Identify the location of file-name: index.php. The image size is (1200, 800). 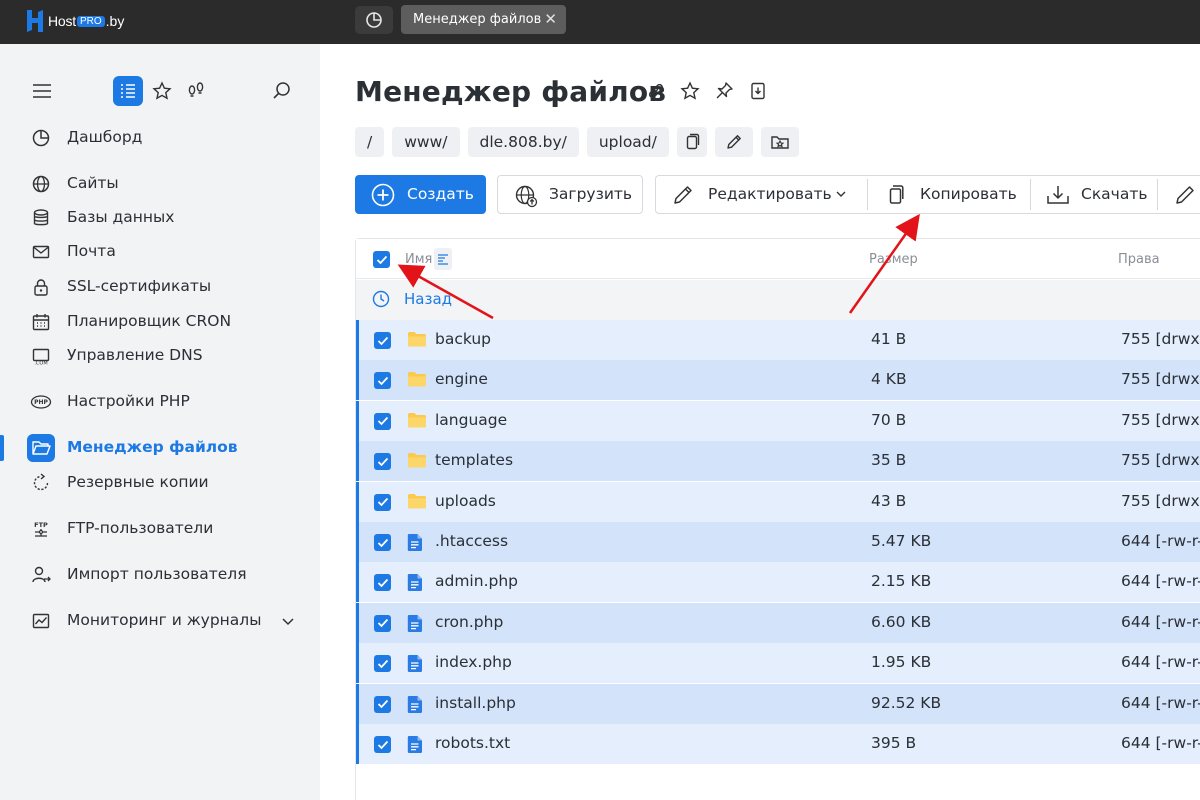
(473, 662).